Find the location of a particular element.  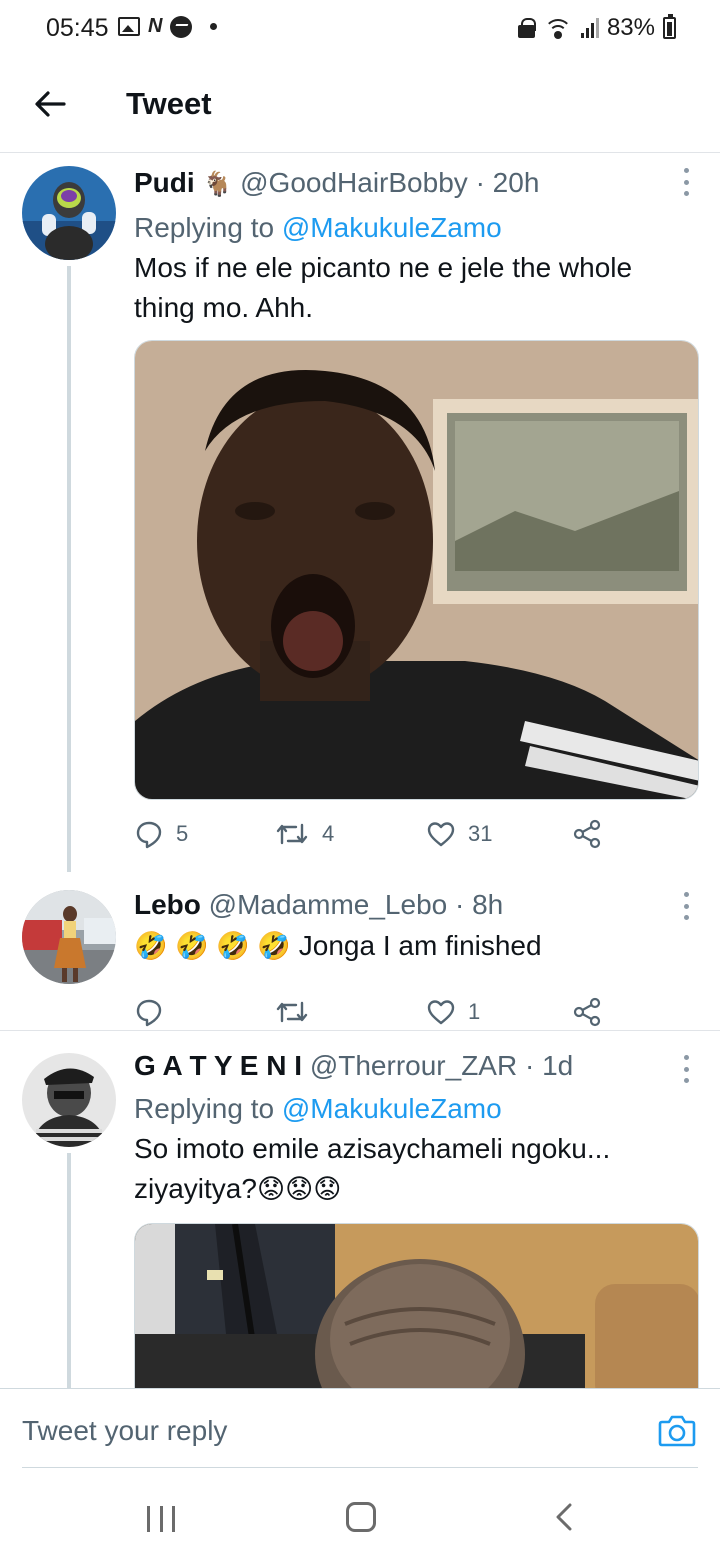

status-left-icons: N is located at coordinates (168, 26).